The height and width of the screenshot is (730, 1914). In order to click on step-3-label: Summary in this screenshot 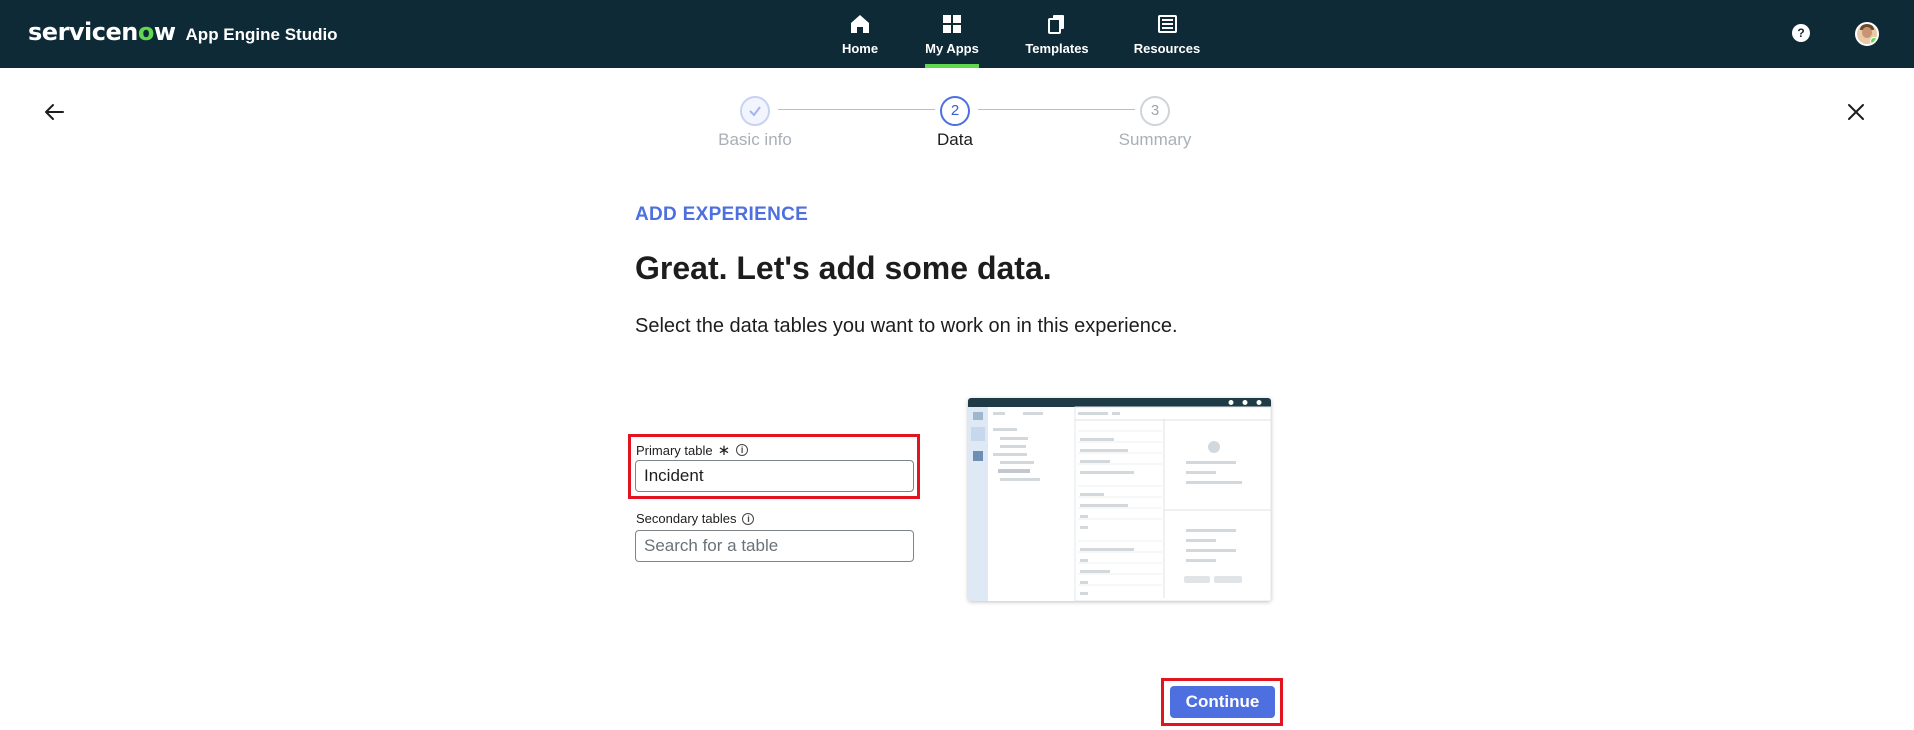, I will do `click(1155, 139)`.